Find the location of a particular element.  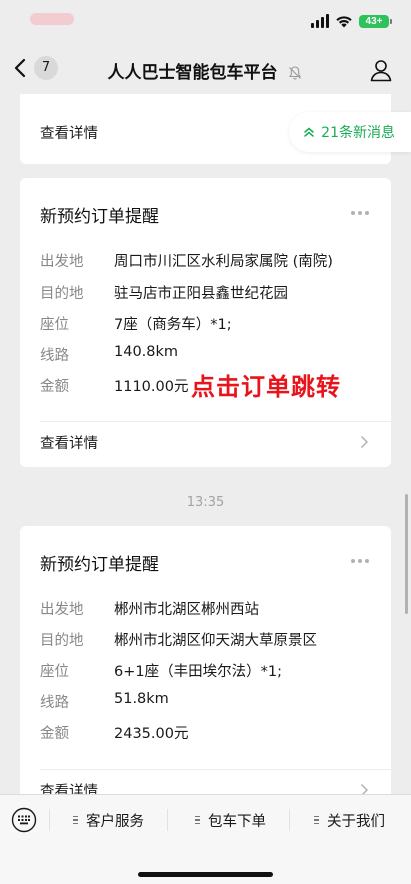

cellular-signal-icon is located at coordinates (320, 21).